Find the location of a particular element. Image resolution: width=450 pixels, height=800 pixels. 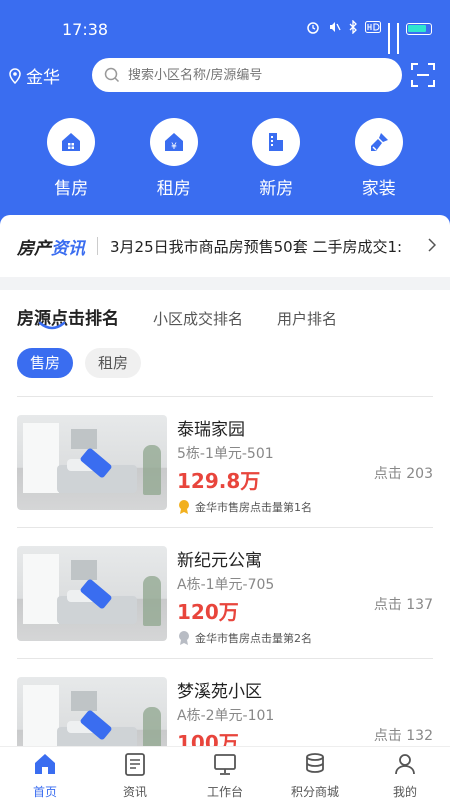

nav-label: 积分商城 is located at coordinates (314, 792).